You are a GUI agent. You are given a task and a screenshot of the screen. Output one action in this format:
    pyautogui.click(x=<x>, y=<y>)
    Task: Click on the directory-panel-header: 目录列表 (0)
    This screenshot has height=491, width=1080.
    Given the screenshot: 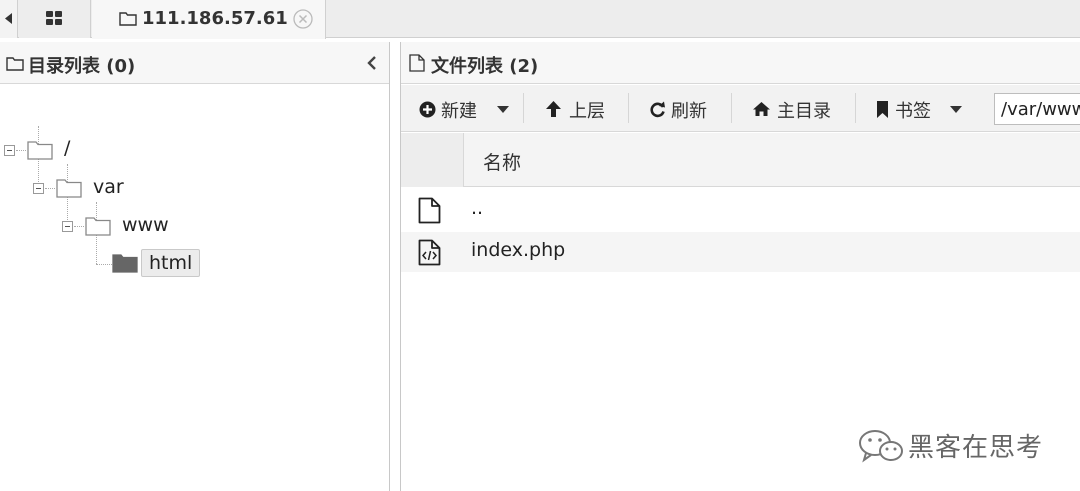 What is the action you would take?
    pyautogui.click(x=194, y=63)
    